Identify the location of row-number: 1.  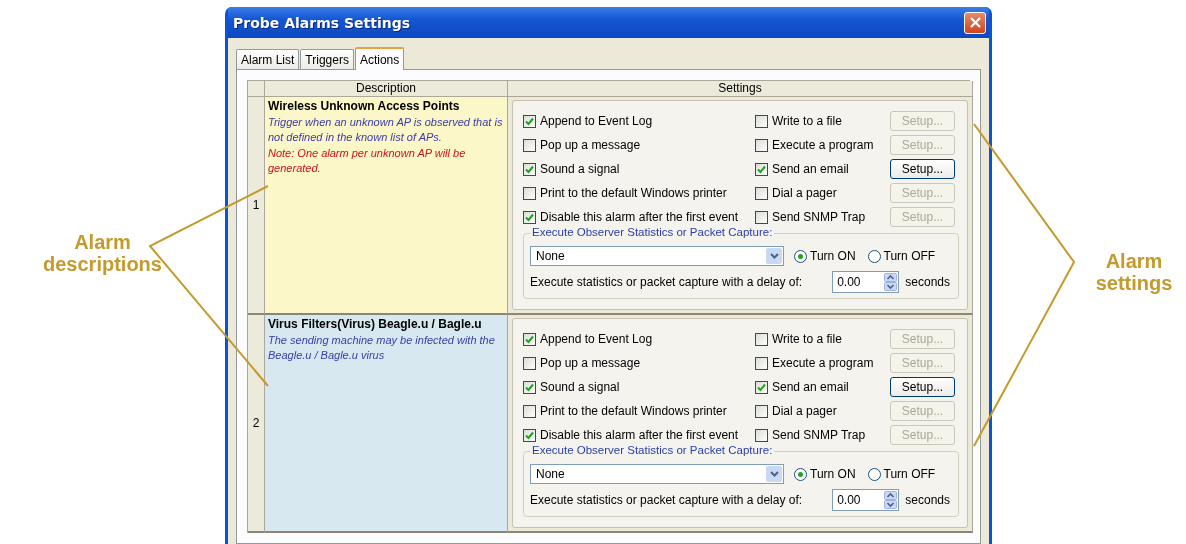
(256, 206).